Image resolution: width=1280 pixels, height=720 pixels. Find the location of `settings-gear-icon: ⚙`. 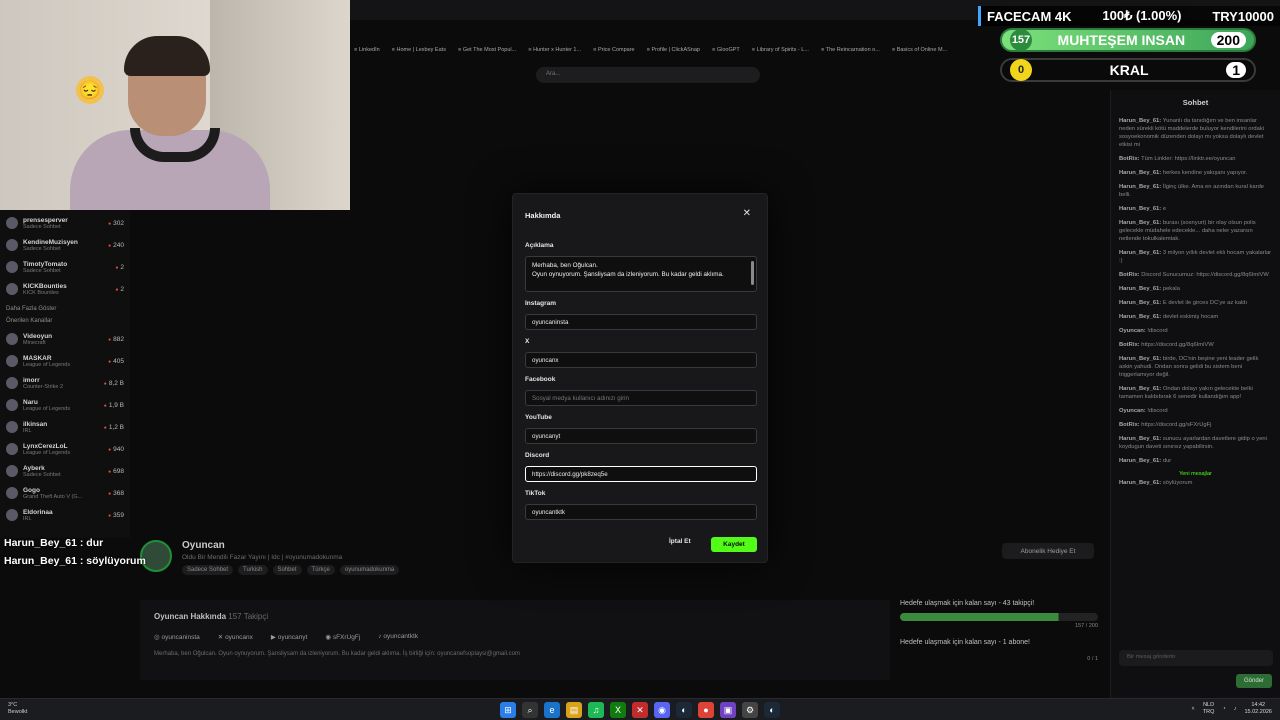

settings-gear-icon: ⚙ is located at coordinates (750, 710).